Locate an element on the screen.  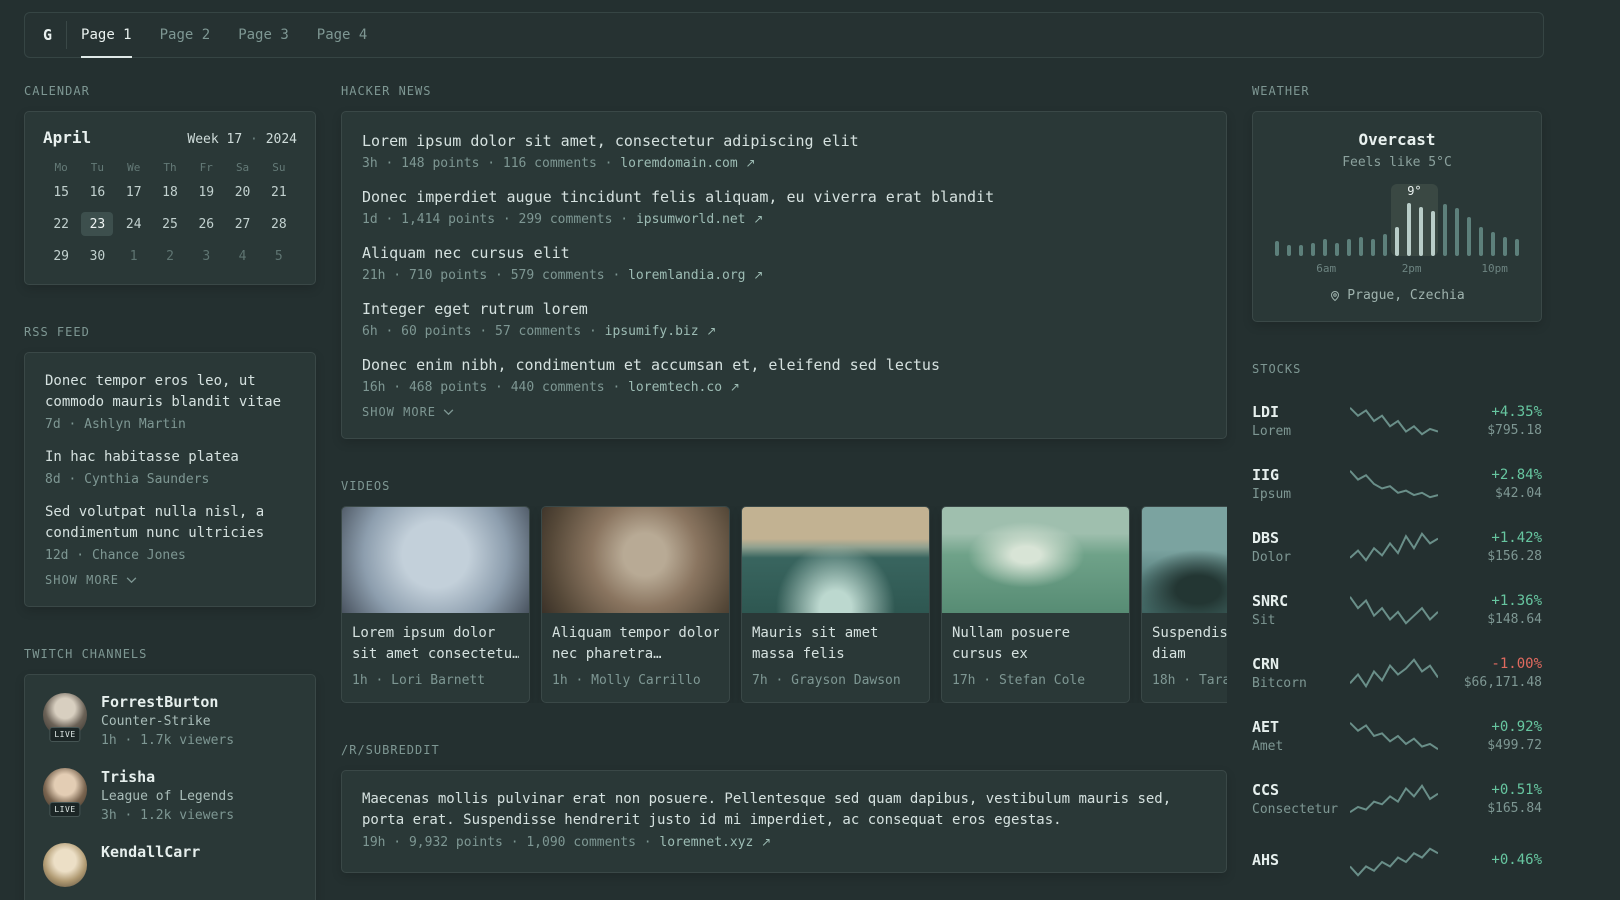
calendar-day: 30 is located at coordinates (97, 256).